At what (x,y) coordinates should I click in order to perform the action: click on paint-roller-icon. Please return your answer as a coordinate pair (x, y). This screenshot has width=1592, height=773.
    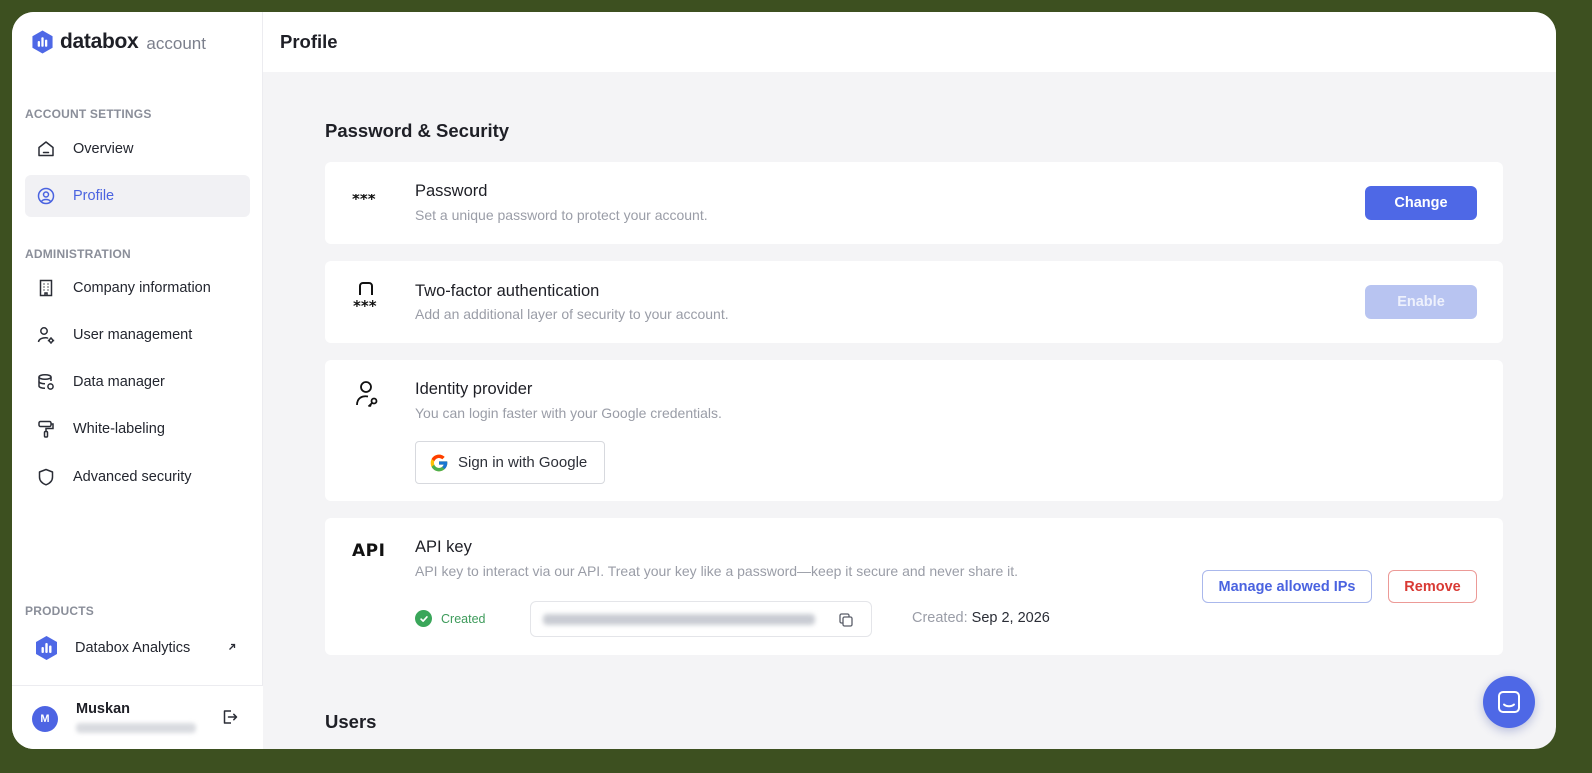
    Looking at the image, I should click on (46, 429).